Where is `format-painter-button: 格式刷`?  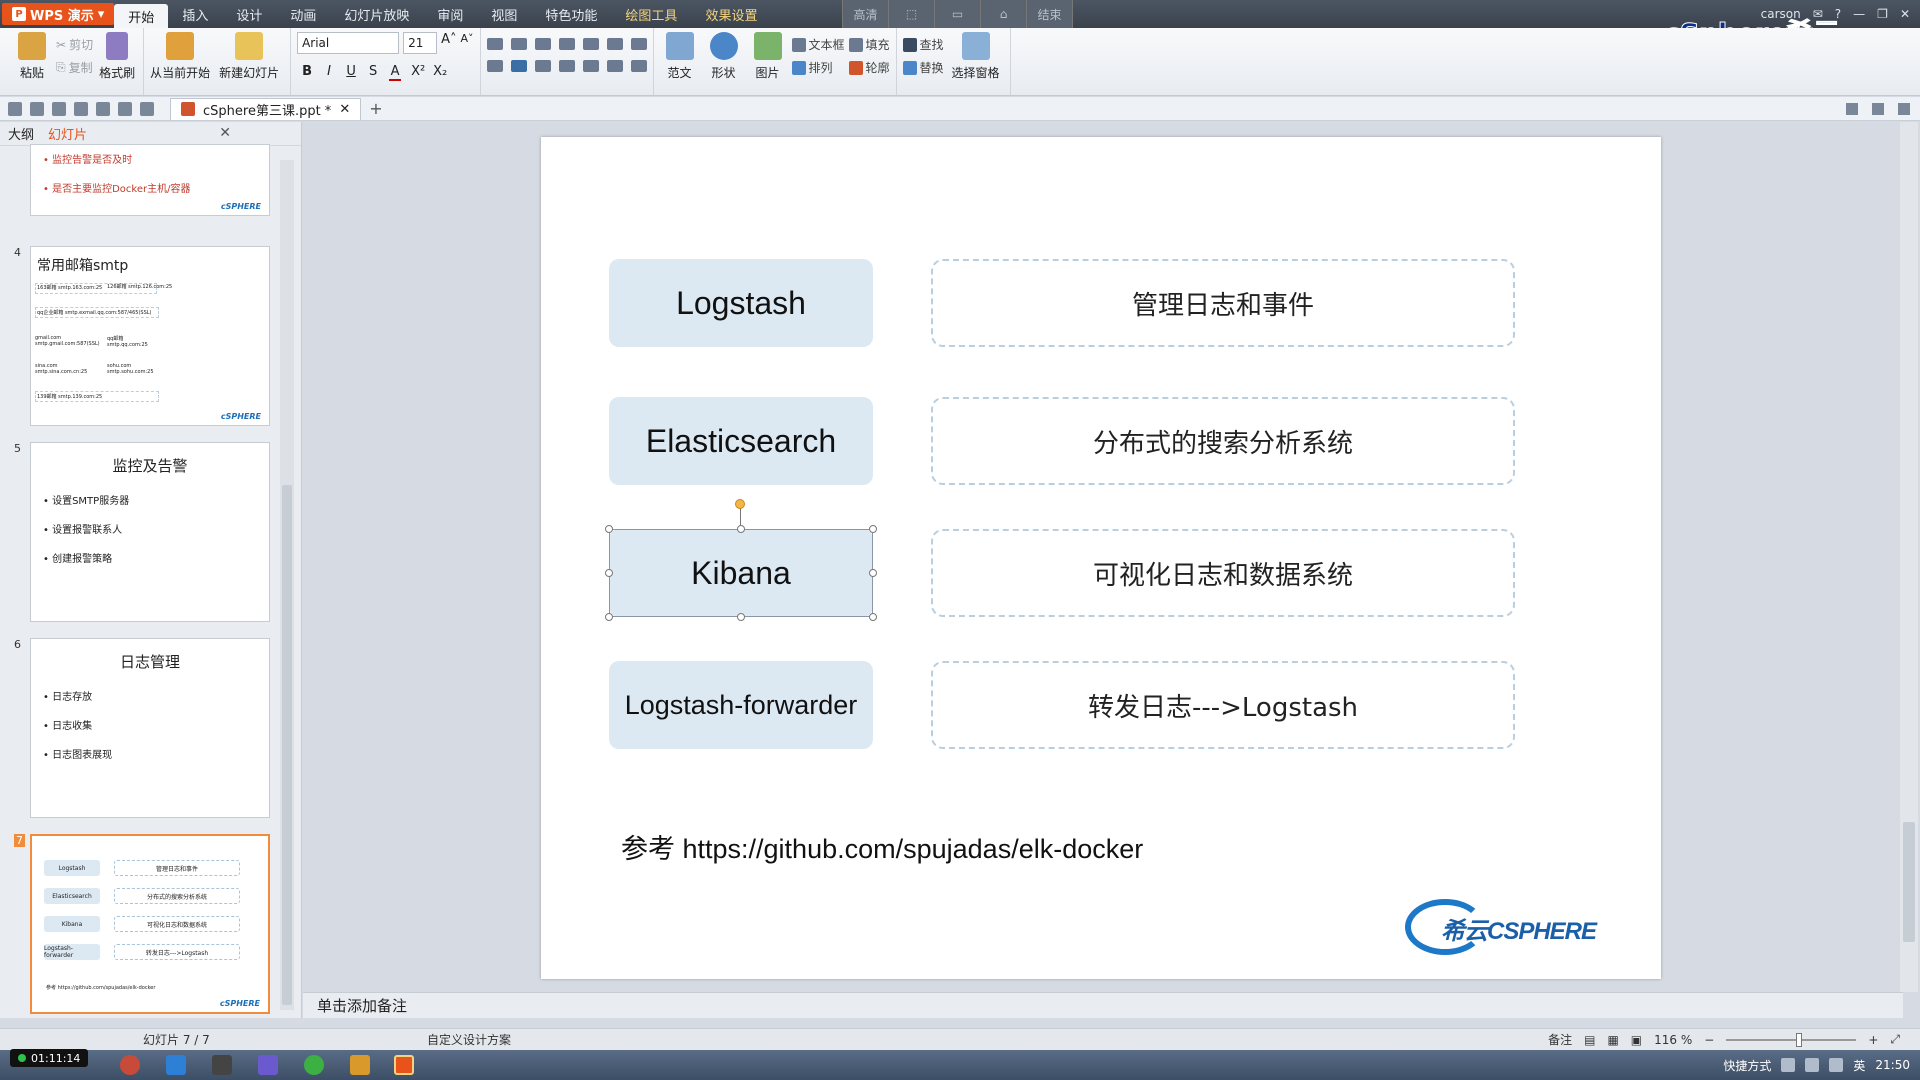 format-painter-button: 格式刷 is located at coordinates (117, 56).